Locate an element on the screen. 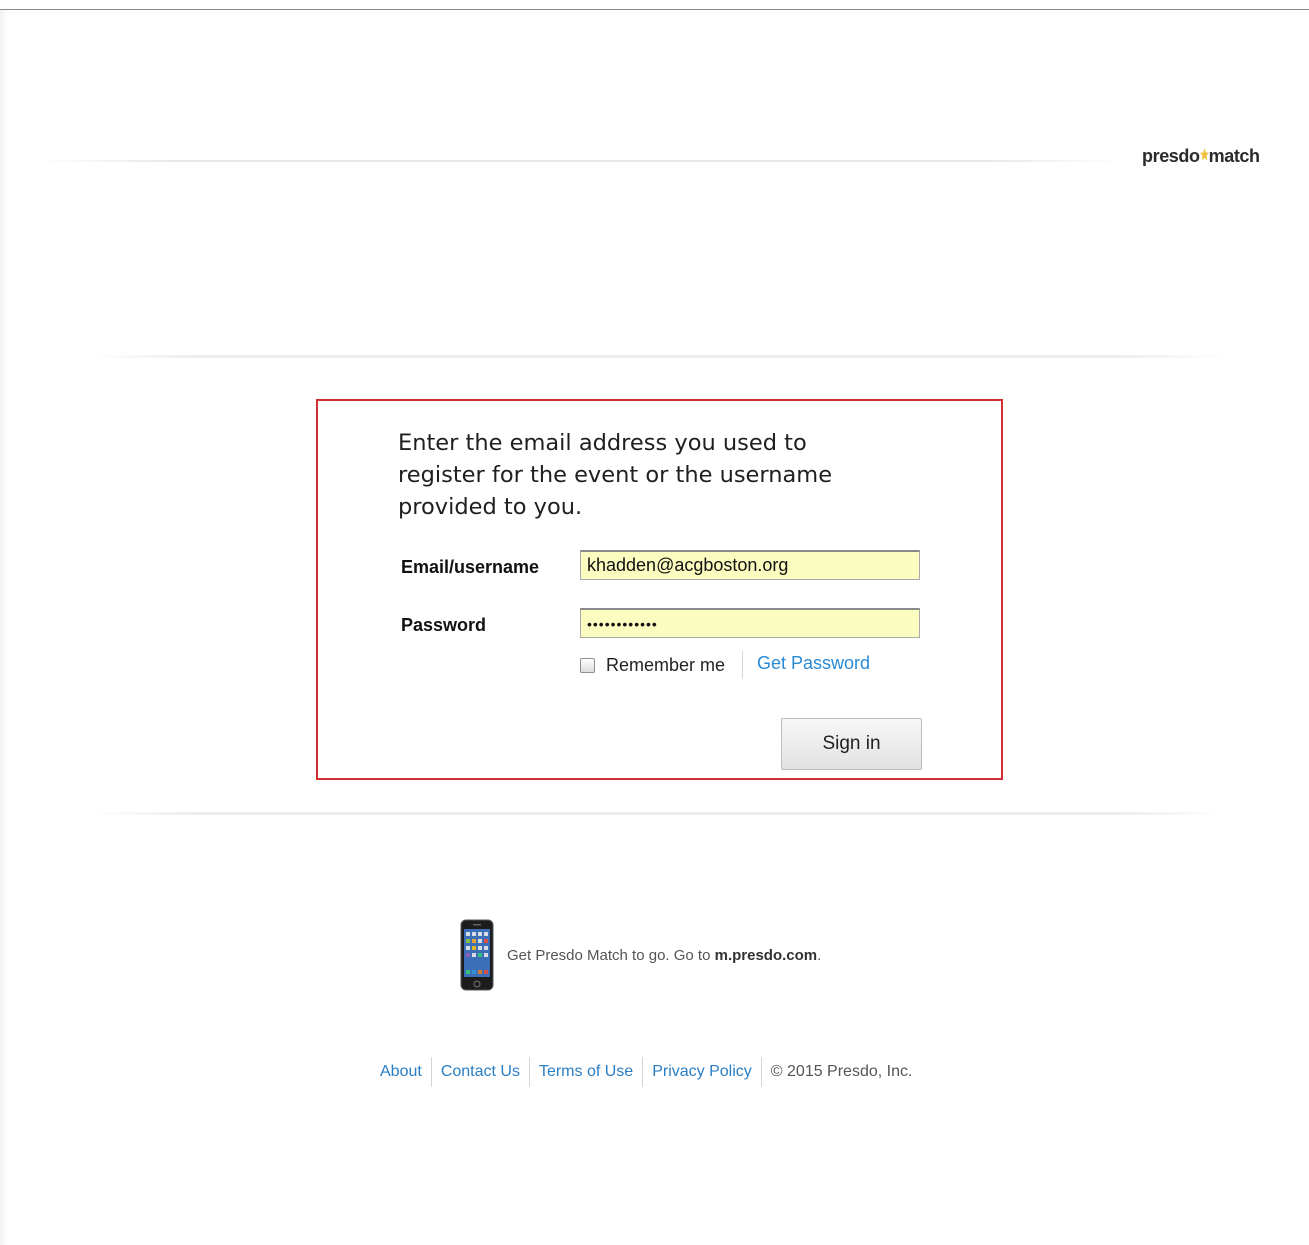 Image resolution: width=1309 pixels, height=1245 pixels. presdo-match-logo: presdo match is located at coordinates (1201, 156).